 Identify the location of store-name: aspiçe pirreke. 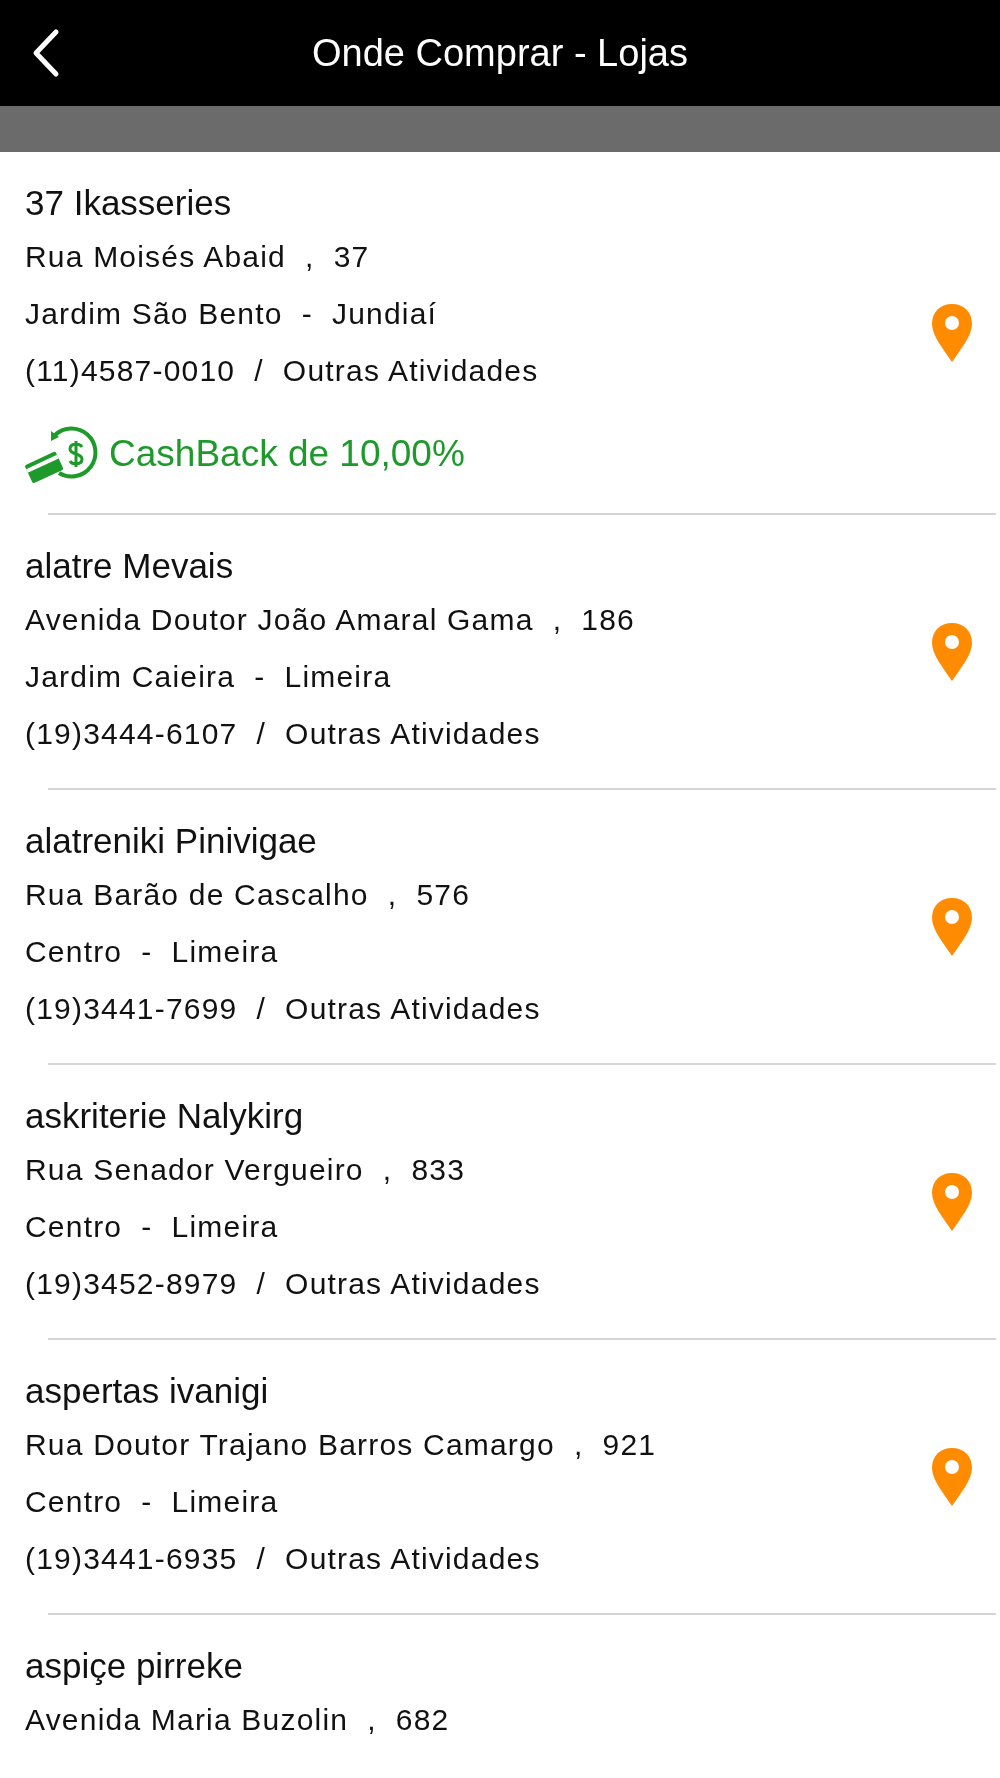
(134, 1665).